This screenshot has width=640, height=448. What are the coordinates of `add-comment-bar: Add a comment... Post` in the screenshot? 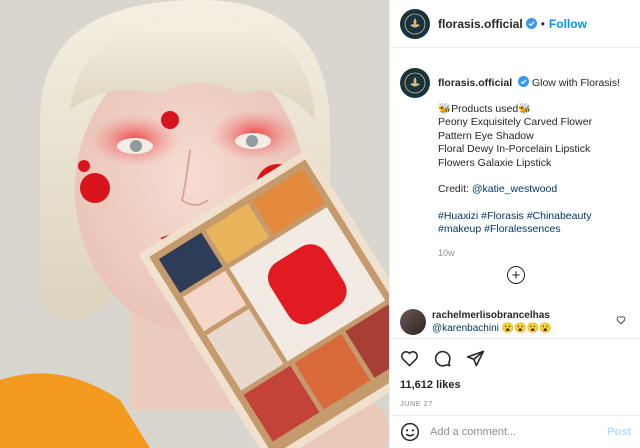 It's located at (515, 431).